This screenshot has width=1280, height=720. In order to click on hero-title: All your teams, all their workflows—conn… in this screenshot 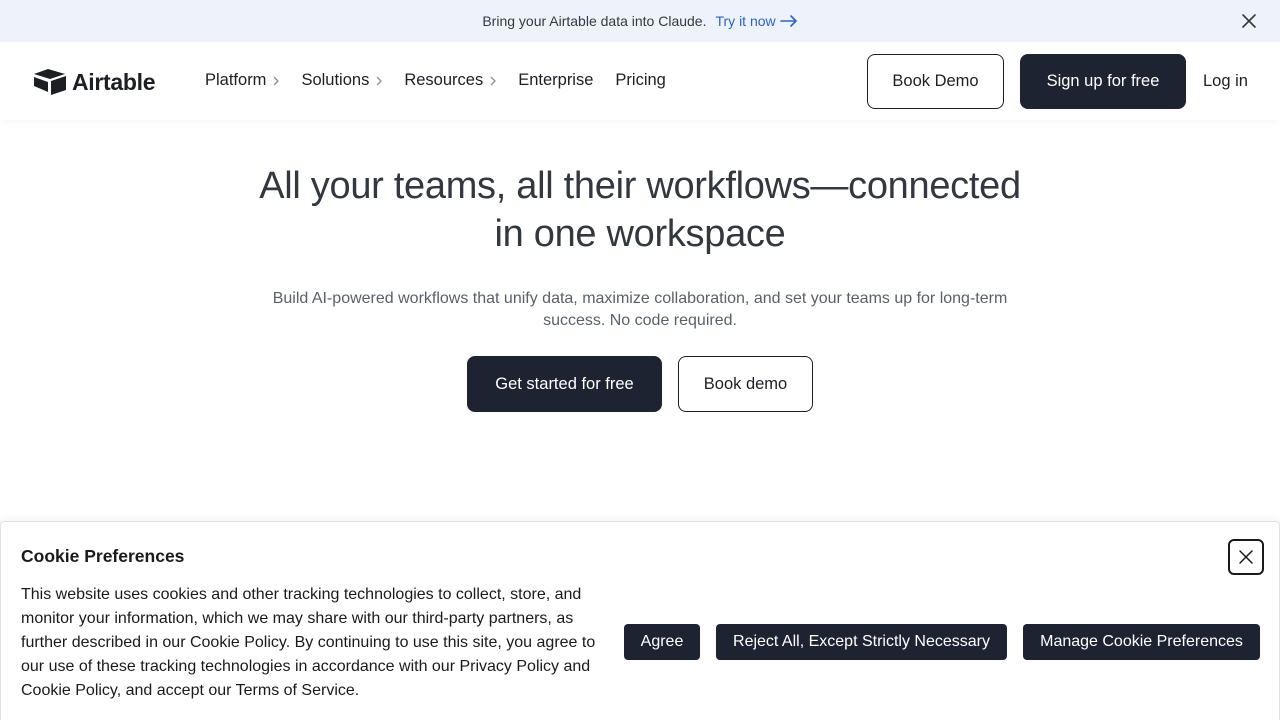, I will do `click(640, 210)`.